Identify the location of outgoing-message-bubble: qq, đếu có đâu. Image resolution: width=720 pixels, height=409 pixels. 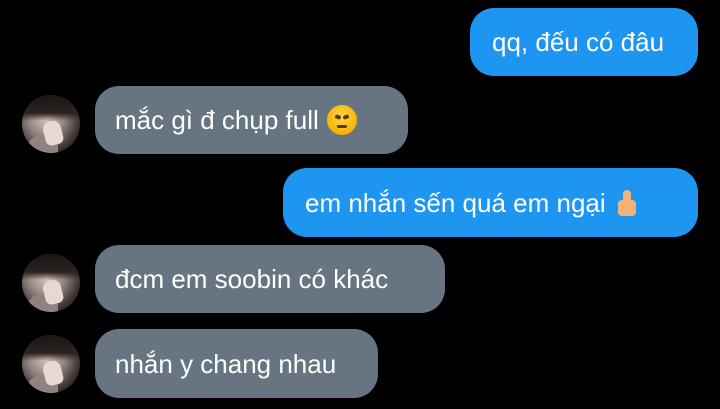
(584, 42).